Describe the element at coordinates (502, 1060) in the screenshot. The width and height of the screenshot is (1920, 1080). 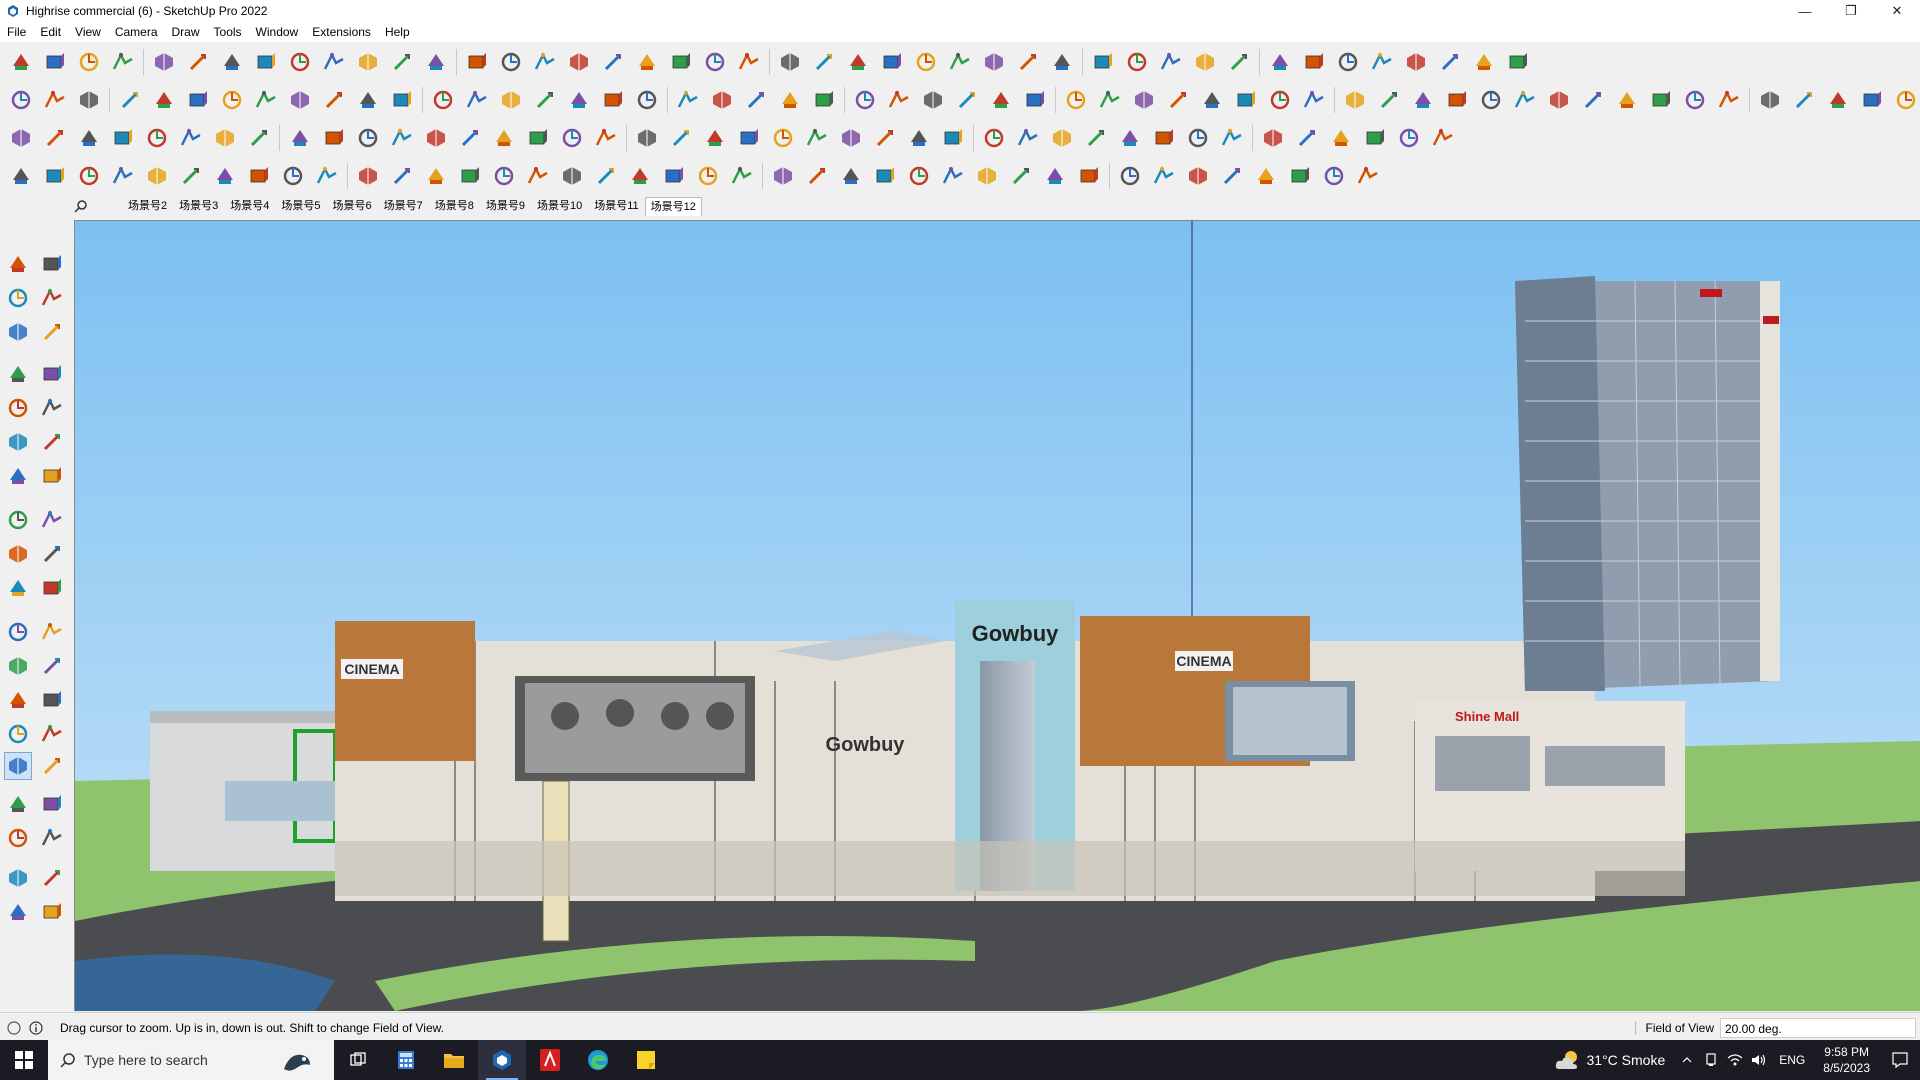
I see `taskbar-app-sketchup` at that location.